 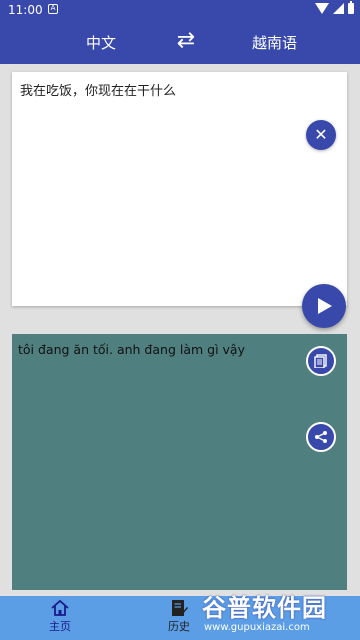 I want to click on wifi-icon, so click(x=322, y=8).